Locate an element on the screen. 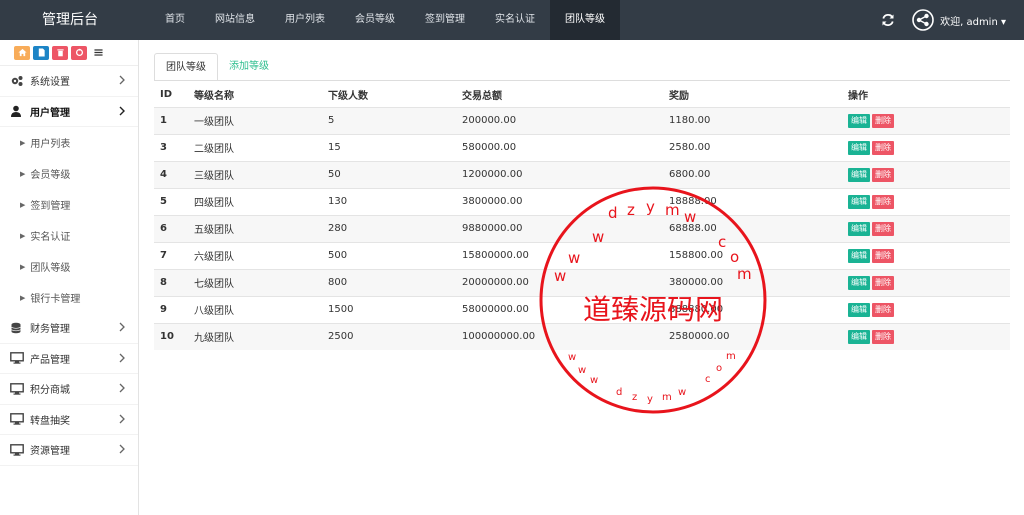 This screenshot has height=515, width=1024. cell-id: 1 is located at coordinates (171, 120).